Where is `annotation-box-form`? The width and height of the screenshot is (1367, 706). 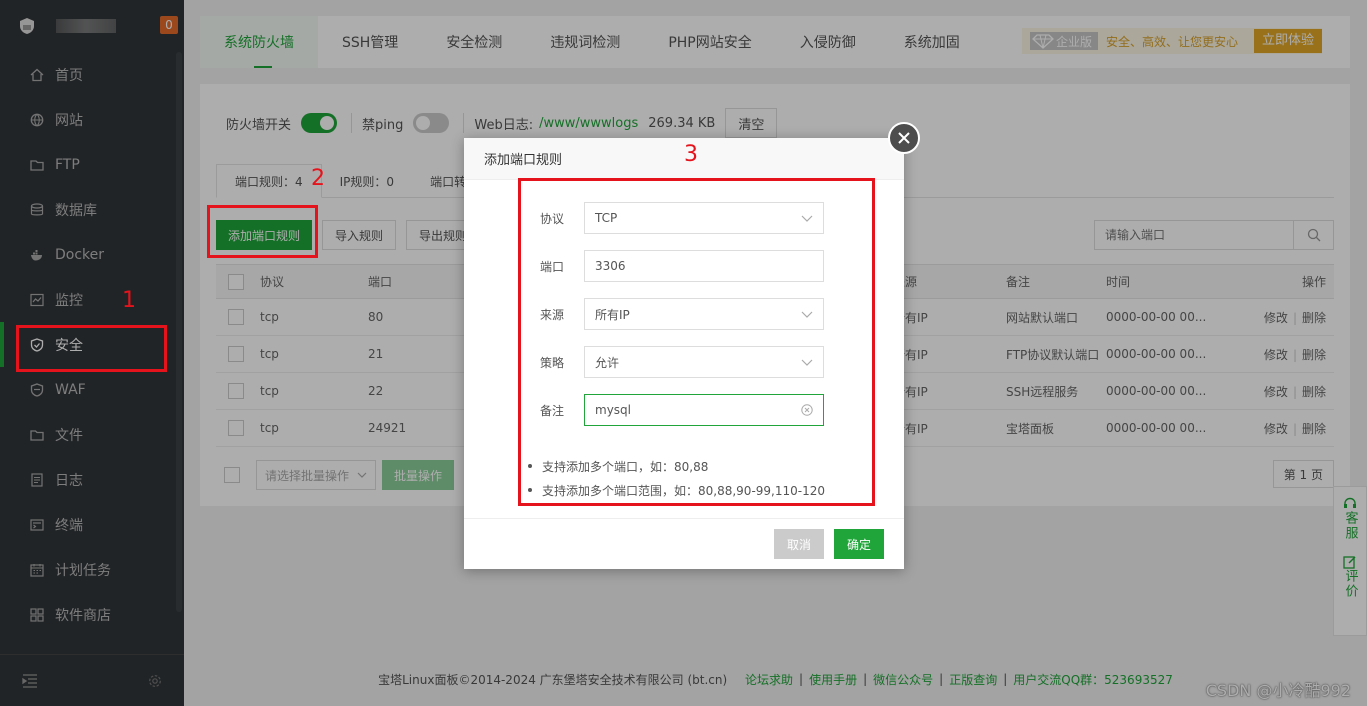 annotation-box-form is located at coordinates (696, 342).